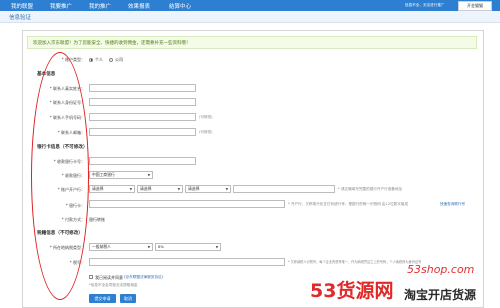 This screenshot has width=500, height=308. I want to click on cancel-button: 取消, so click(128, 298).